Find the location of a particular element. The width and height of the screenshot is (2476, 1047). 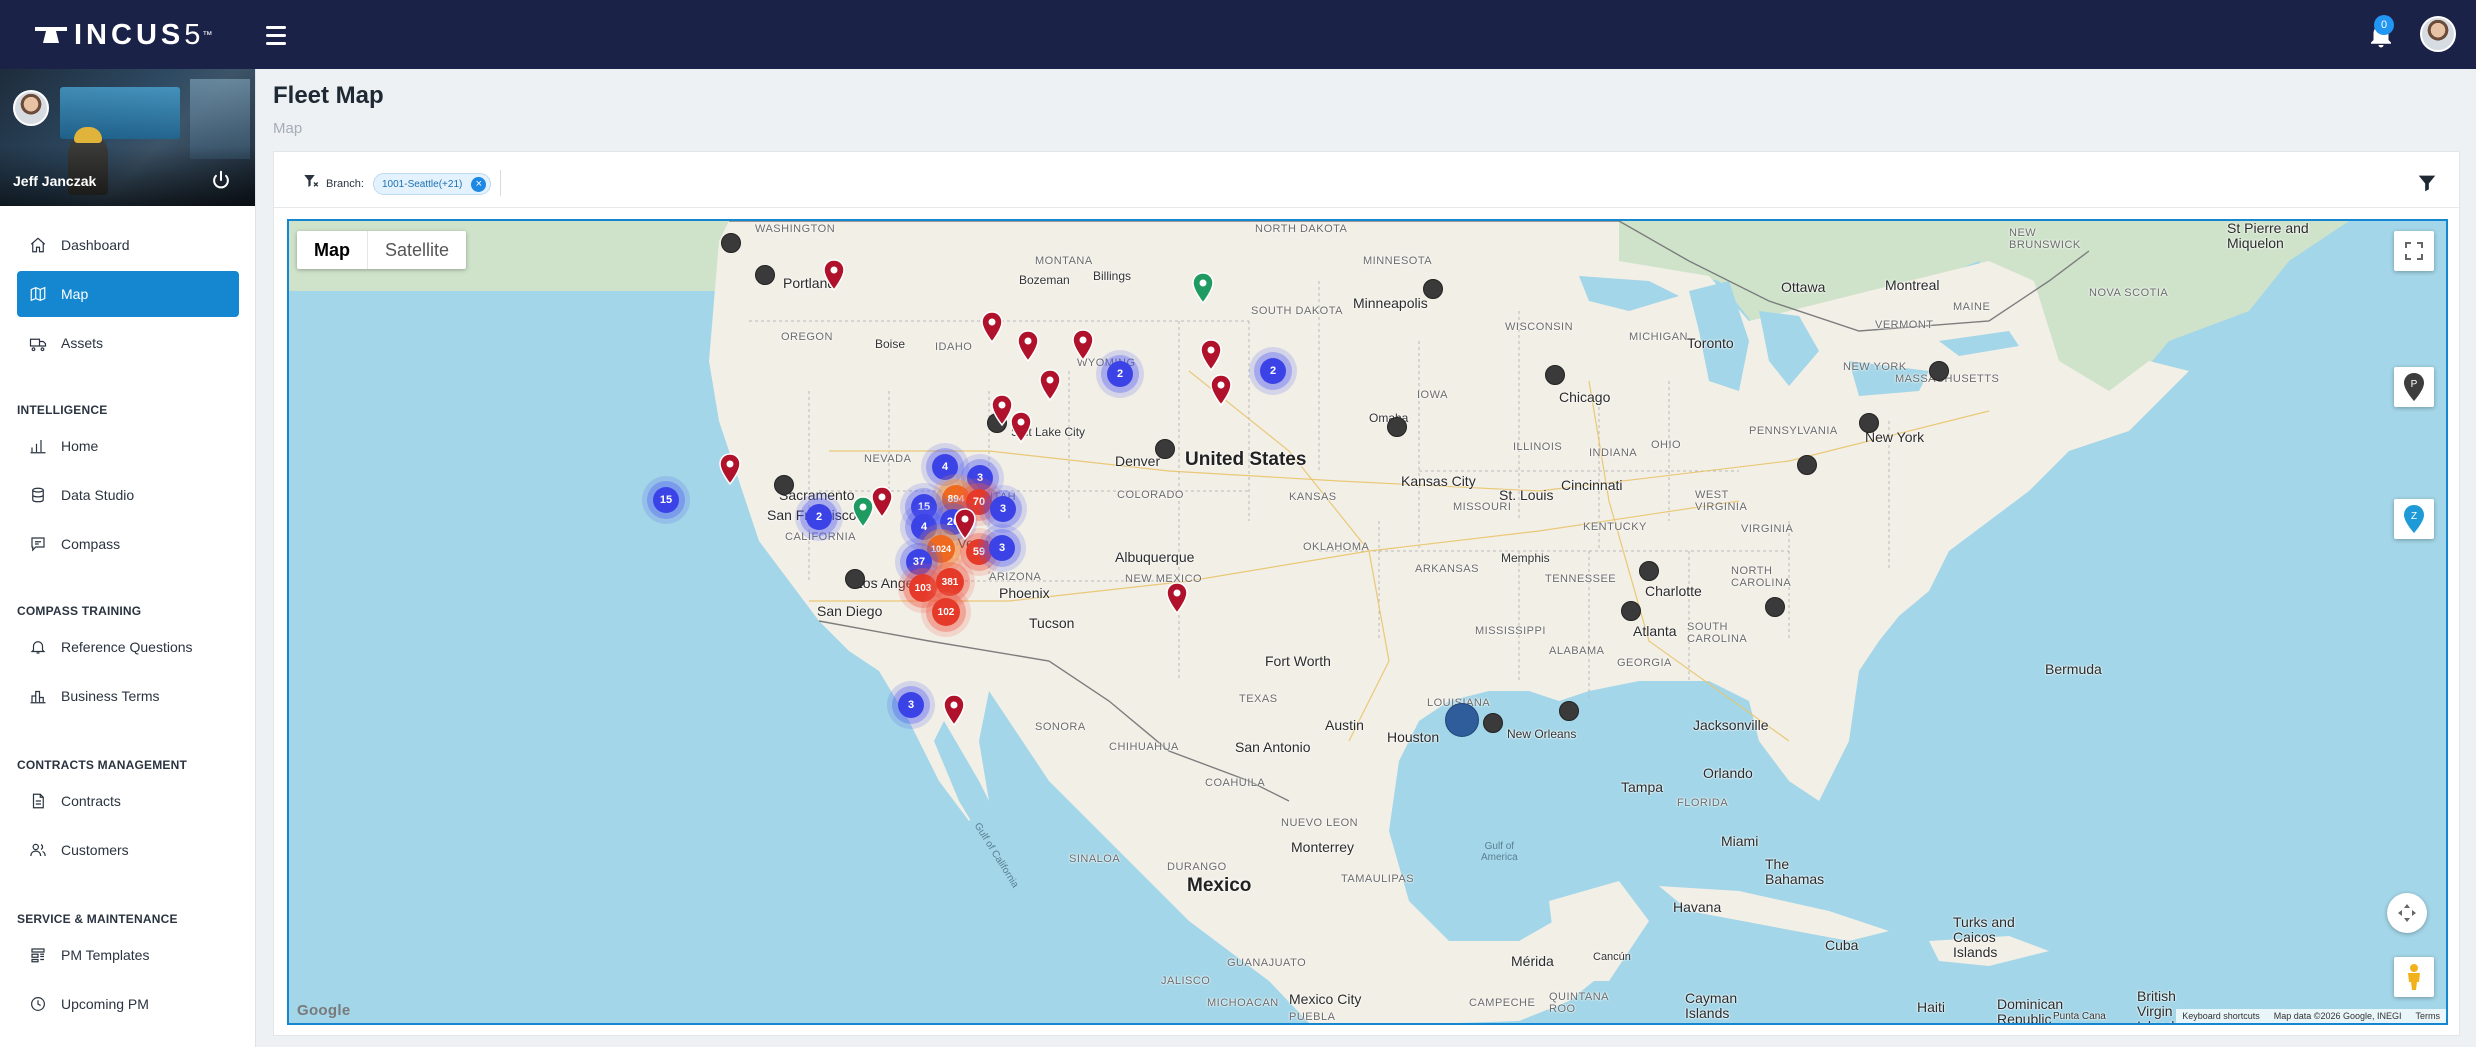

map-label-cayman: Cayman Islands is located at coordinates (1711, 1005).